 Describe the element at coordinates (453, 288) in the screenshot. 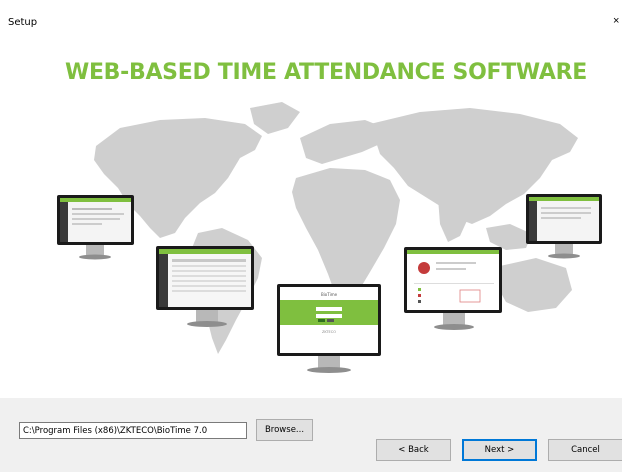

I see `monitor-right` at that location.